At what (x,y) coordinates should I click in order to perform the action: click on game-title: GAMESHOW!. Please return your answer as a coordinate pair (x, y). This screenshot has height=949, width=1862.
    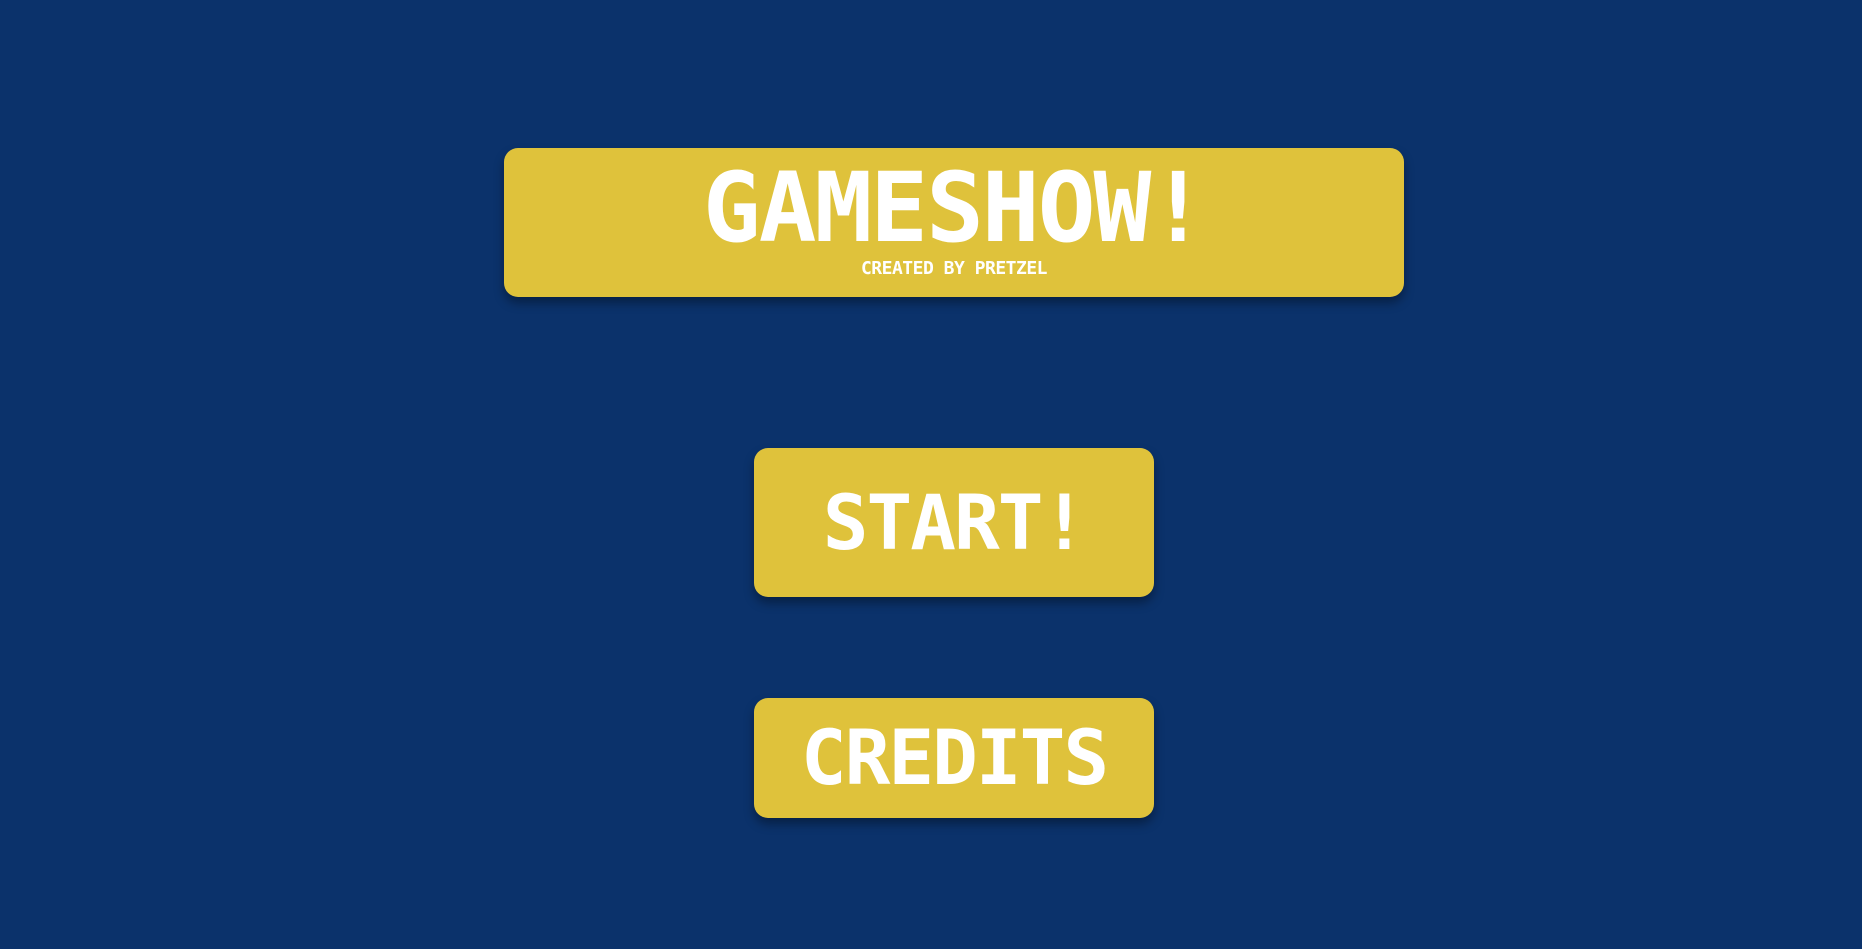
    Looking at the image, I should click on (954, 208).